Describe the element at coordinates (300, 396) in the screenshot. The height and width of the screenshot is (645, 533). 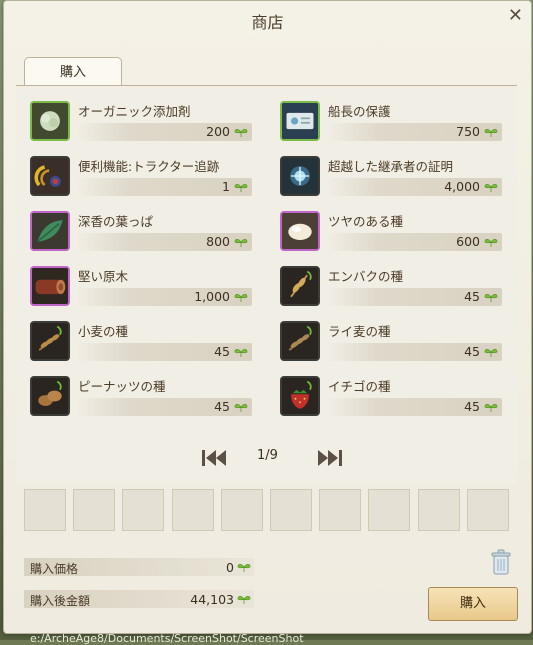
I see `strawberry-seed-icon` at that location.